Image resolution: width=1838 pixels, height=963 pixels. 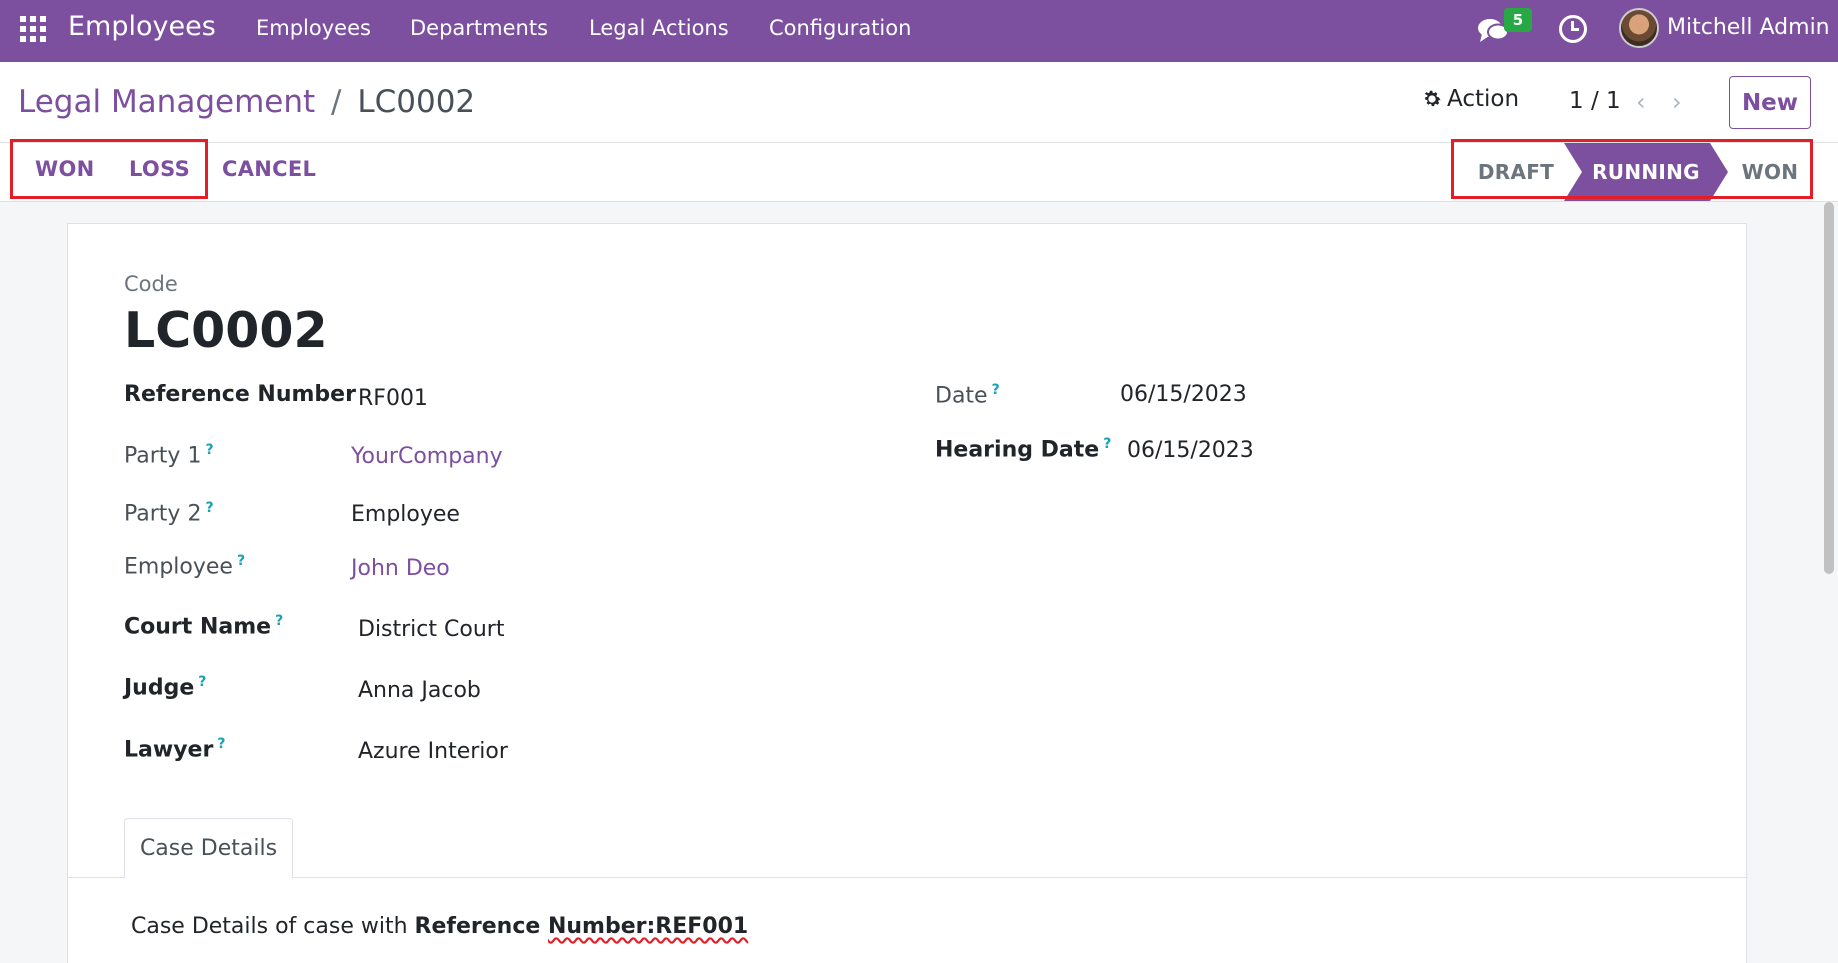 What do you see at coordinates (919, 170) in the screenshot?
I see `status-bar: WON LOSS CANCEL DRAFT RUNNING WON` at bounding box center [919, 170].